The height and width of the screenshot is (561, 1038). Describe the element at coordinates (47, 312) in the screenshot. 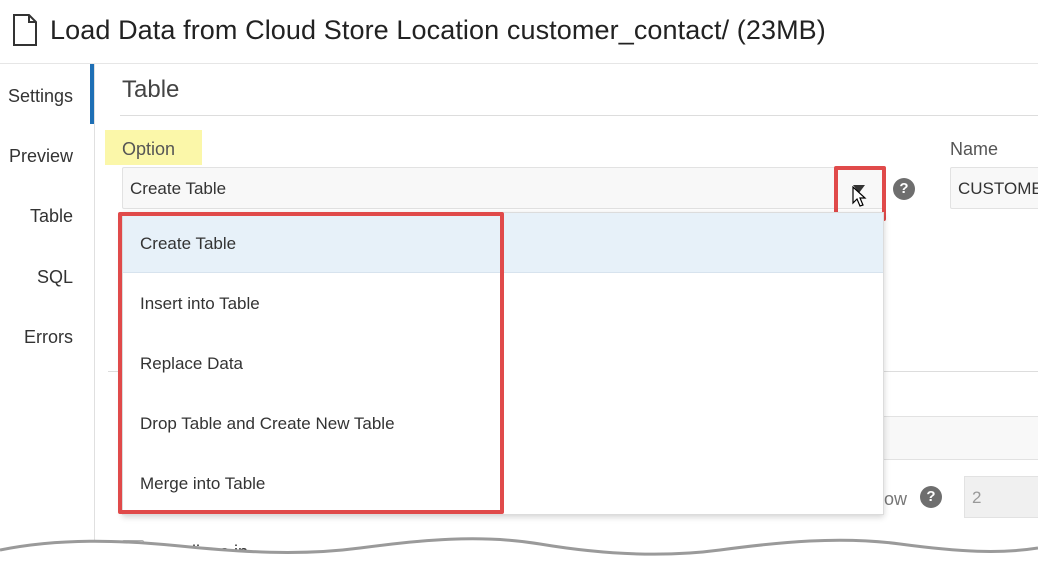

I see `sidebar` at that location.